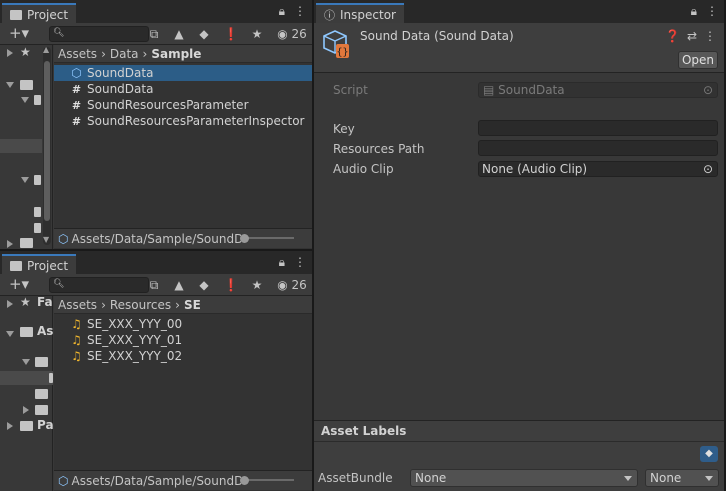 This screenshot has width=726, height=491. I want to click on list-item: ⬡ SoundData, so click(183, 73).